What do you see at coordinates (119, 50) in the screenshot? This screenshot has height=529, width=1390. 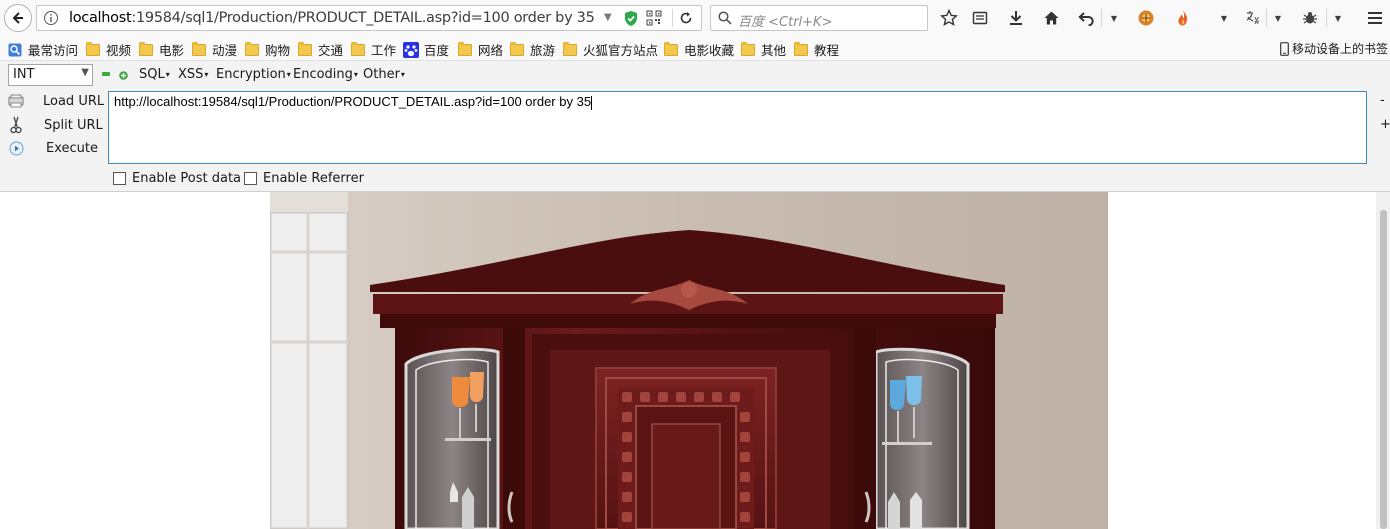 I see `bookmark-label: 视频` at bounding box center [119, 50].